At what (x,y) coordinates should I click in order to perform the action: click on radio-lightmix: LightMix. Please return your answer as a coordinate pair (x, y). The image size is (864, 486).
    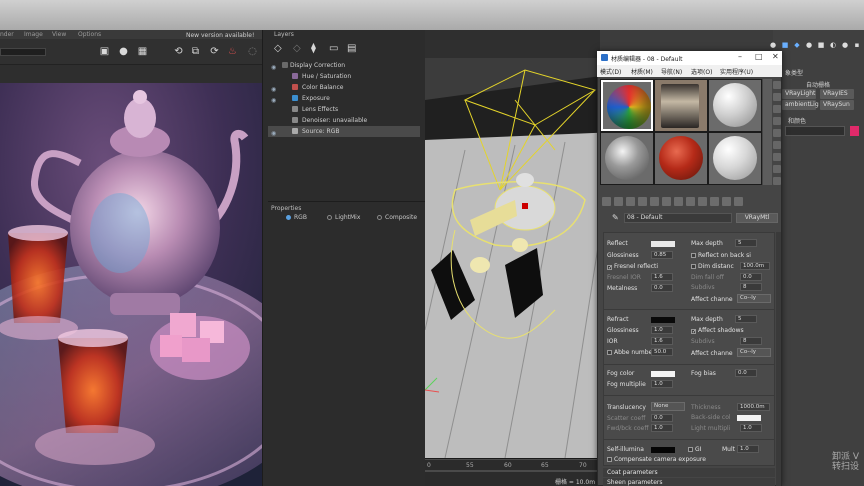
    Looking at the image, I should click on (343, 217).